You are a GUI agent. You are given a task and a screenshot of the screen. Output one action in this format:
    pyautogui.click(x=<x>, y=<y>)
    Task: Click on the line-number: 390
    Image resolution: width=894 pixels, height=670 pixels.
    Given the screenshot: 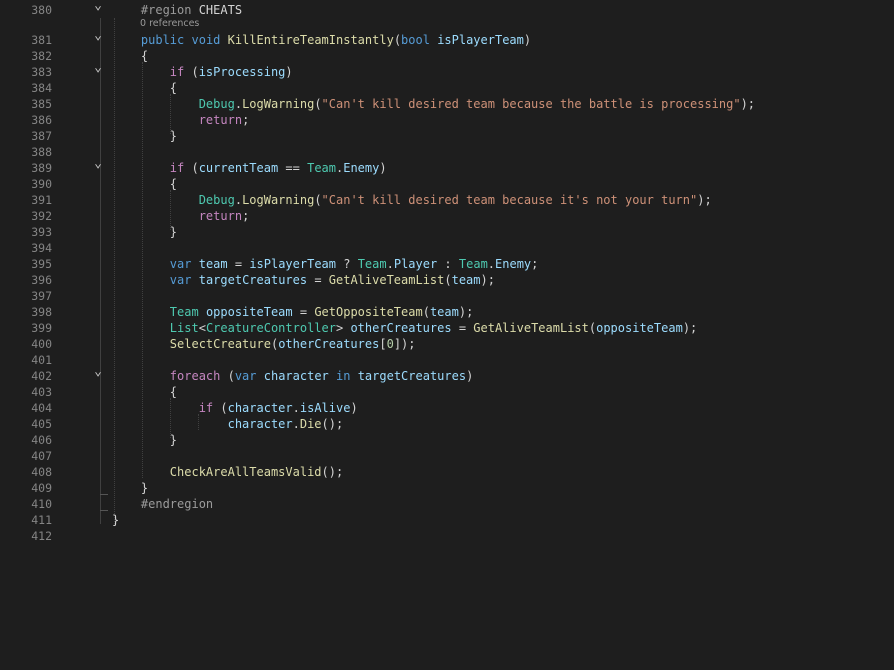 What is the action you would take?
    pyautogui.click(x=41, y=184)
    